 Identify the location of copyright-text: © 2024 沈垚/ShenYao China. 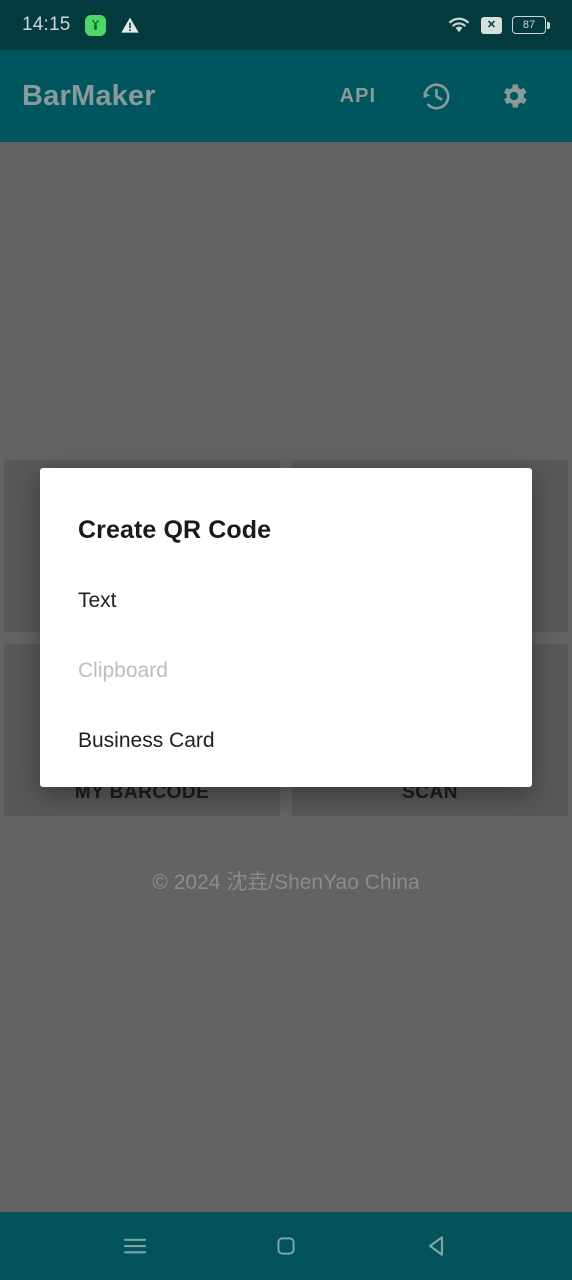
(286, 882).